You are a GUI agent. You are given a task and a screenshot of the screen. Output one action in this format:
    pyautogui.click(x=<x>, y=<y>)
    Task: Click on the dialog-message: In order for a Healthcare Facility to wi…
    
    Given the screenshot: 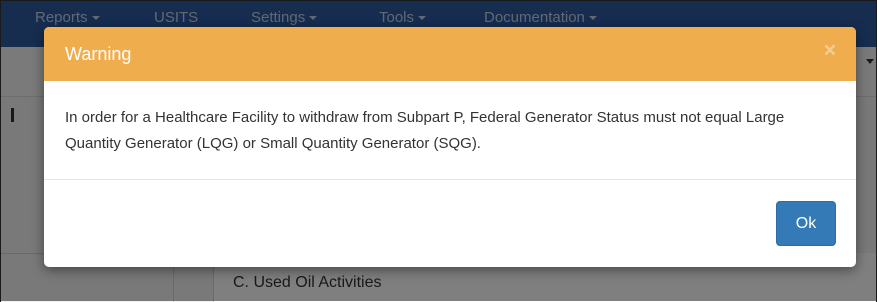 What is the action you would take?
    pyautogui.click(x=425, y=130)
    